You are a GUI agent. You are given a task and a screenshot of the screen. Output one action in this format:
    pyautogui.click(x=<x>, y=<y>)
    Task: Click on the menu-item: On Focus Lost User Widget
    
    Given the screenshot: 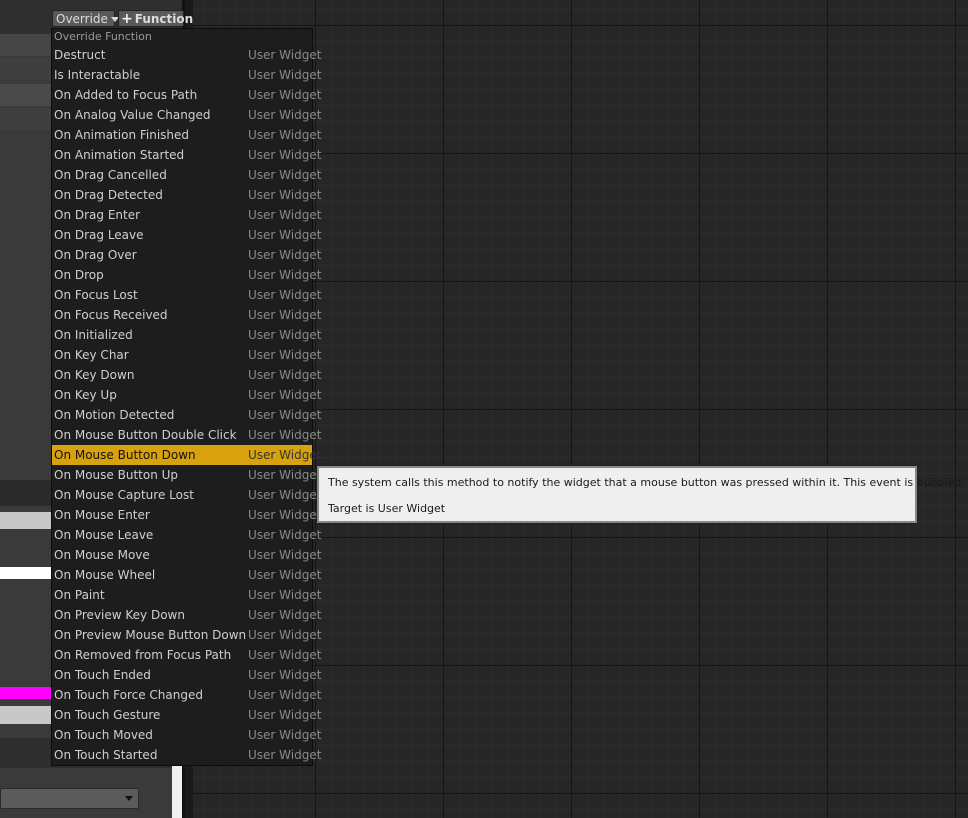 What is the action you would take?
    pyautogui.click(x=186, y=295)
    